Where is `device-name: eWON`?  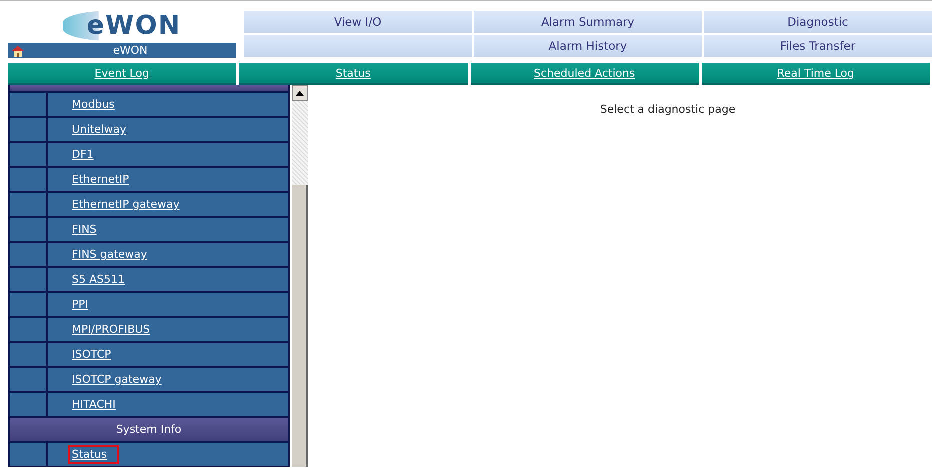 device-name: eWON is located at coordinates (130, 50).